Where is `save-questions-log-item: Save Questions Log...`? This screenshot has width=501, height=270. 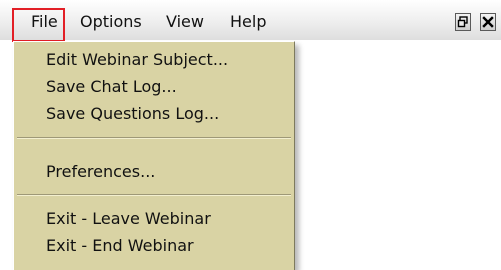 save-questions-log-item: Save Questions Log... is located at coordinates (132, 114).